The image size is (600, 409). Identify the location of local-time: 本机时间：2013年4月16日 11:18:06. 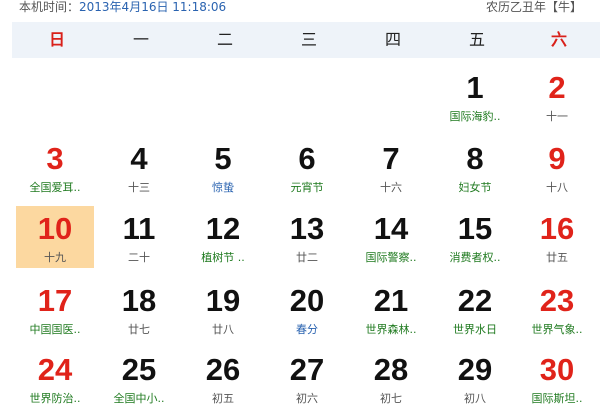
(122, 7).